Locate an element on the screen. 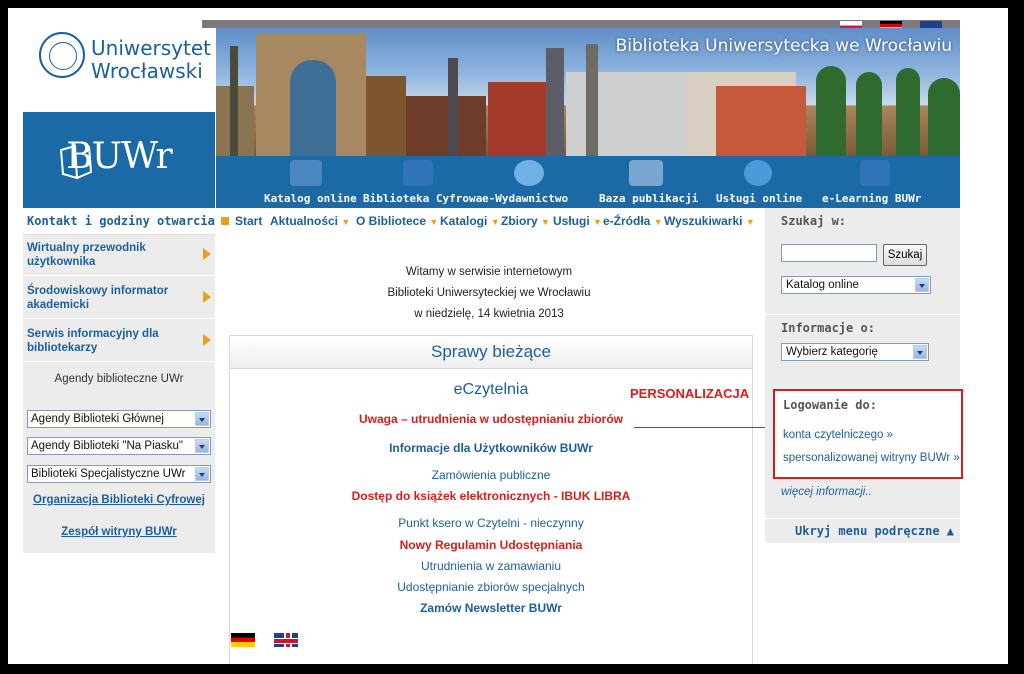  news-link-regulamin: Nowy Regulamin Udostępniania is located at coordinates (491, 545).